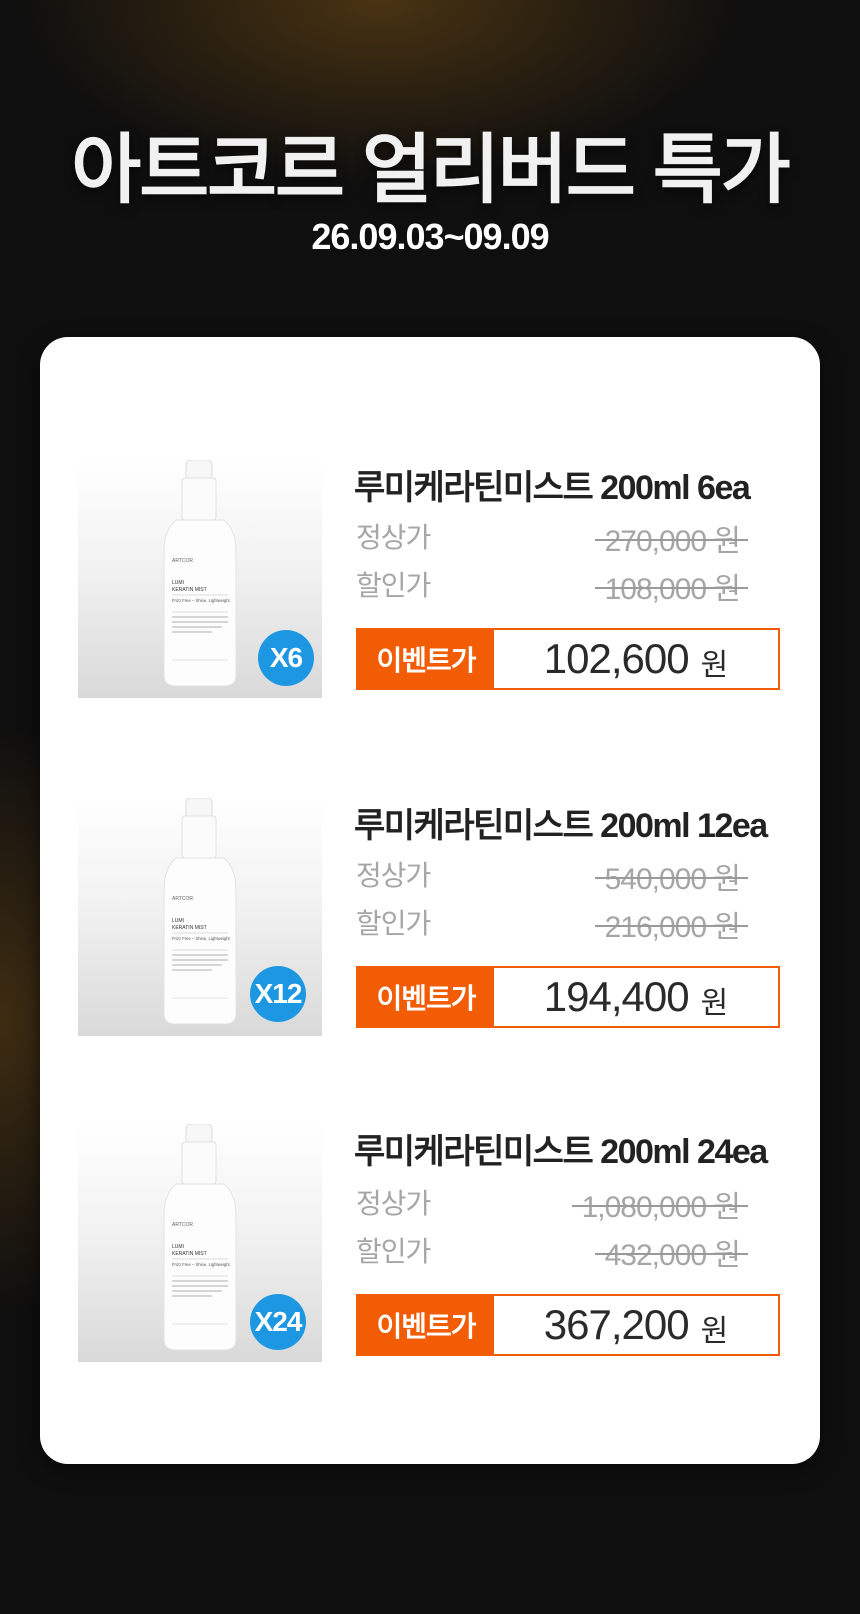  What do you see at coordinates (552, 537) in the screenshot?
I see `regular-price-row: 정상가 270,000 원` at bounding box center [552, 537].